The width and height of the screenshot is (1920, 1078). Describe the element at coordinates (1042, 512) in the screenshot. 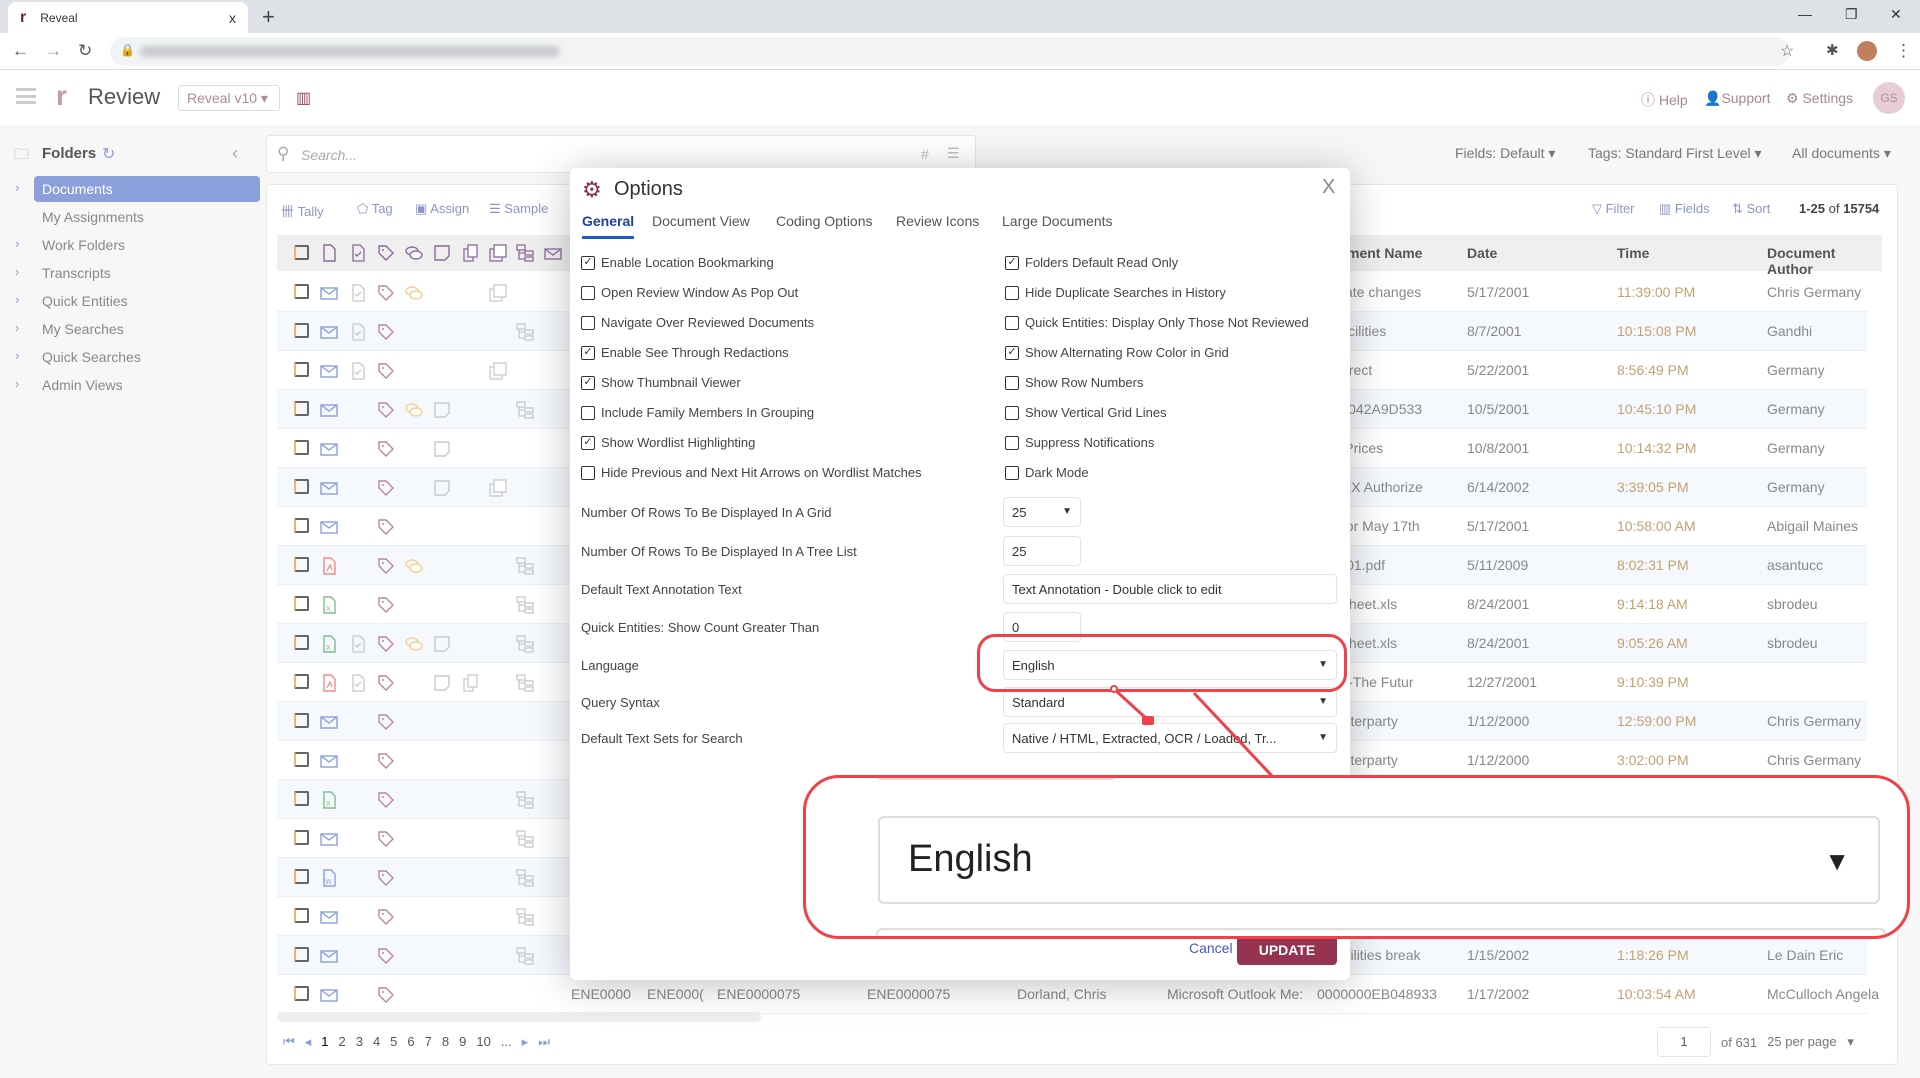

I see `select-field: 25 ▼` at that location.